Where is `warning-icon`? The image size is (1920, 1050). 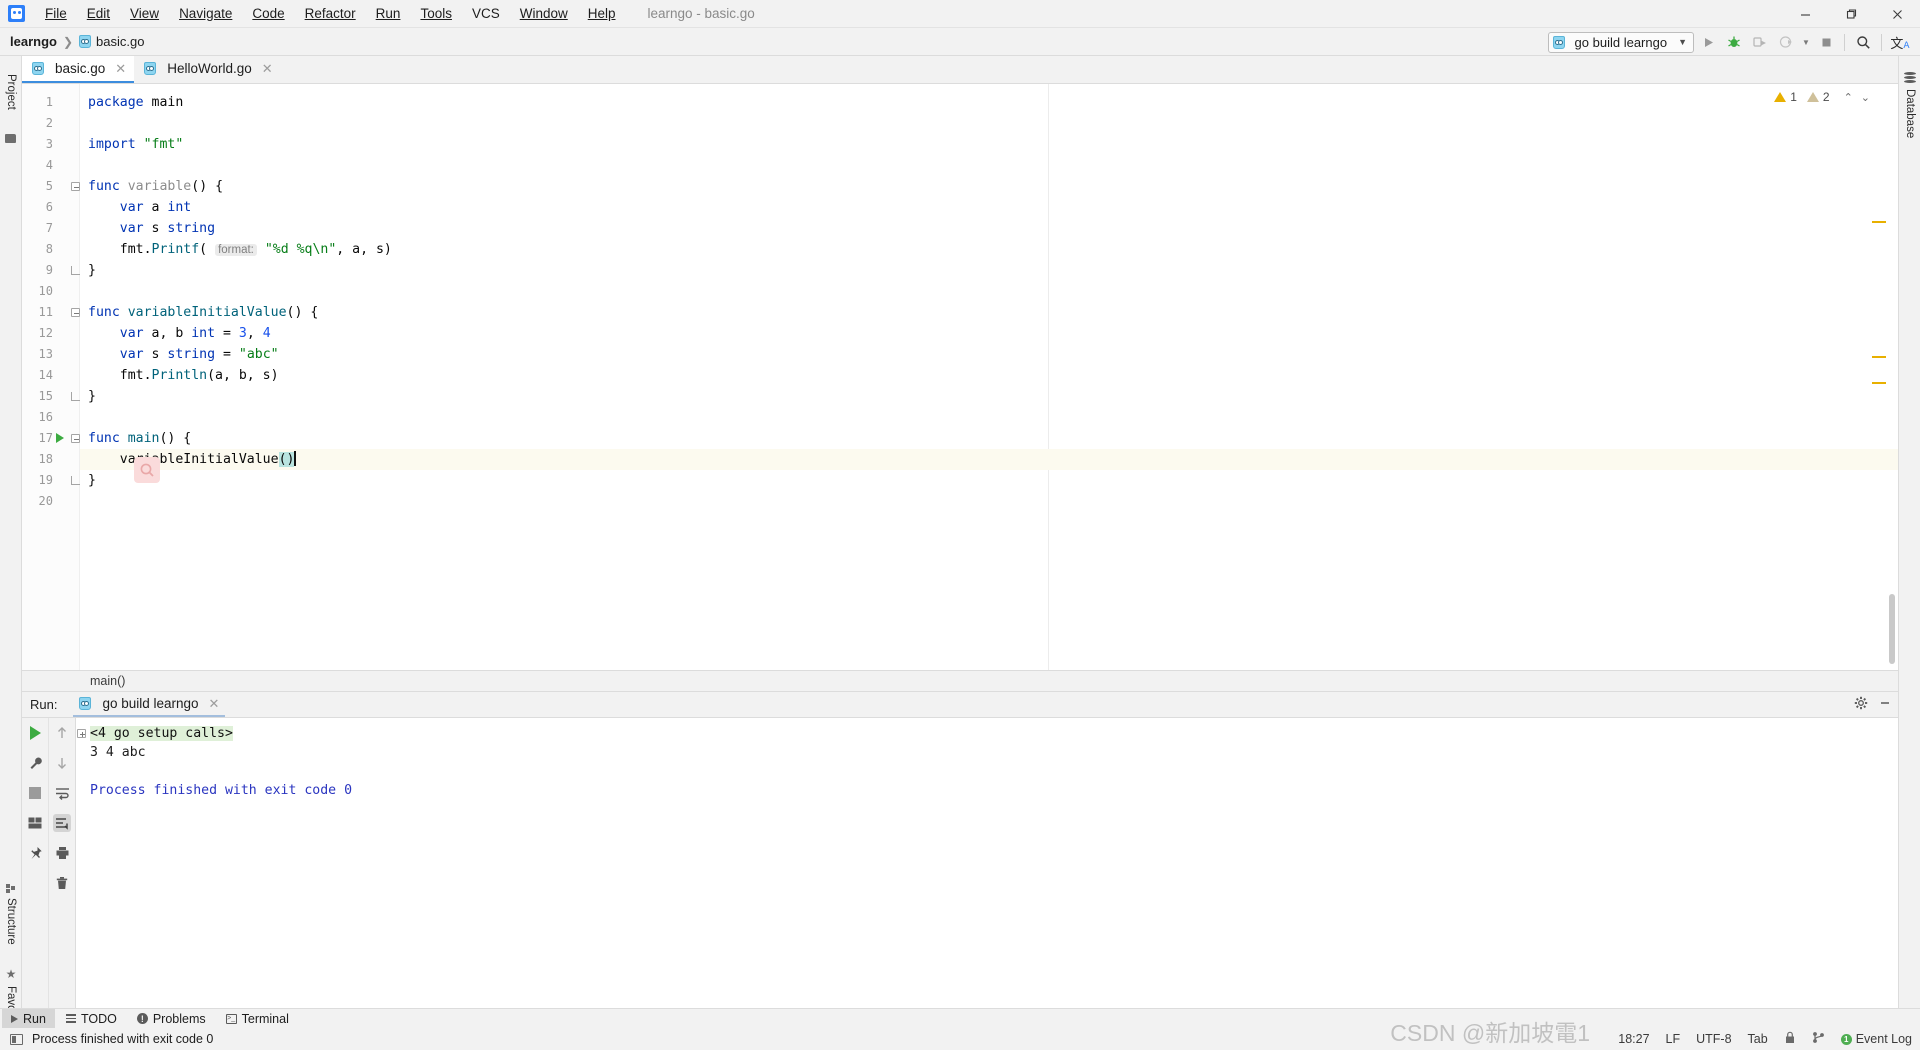
warning-icon is located at coordinates (1780, 97).